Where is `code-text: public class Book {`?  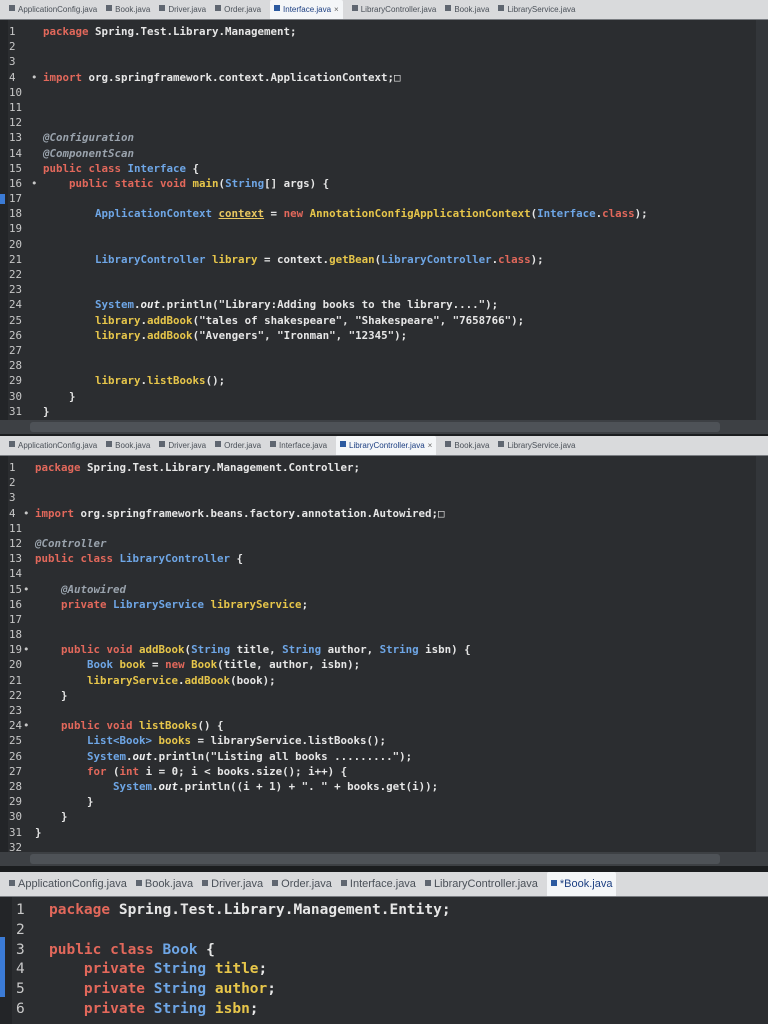 code-text: public class Book { is located at coordinates (132, 951).